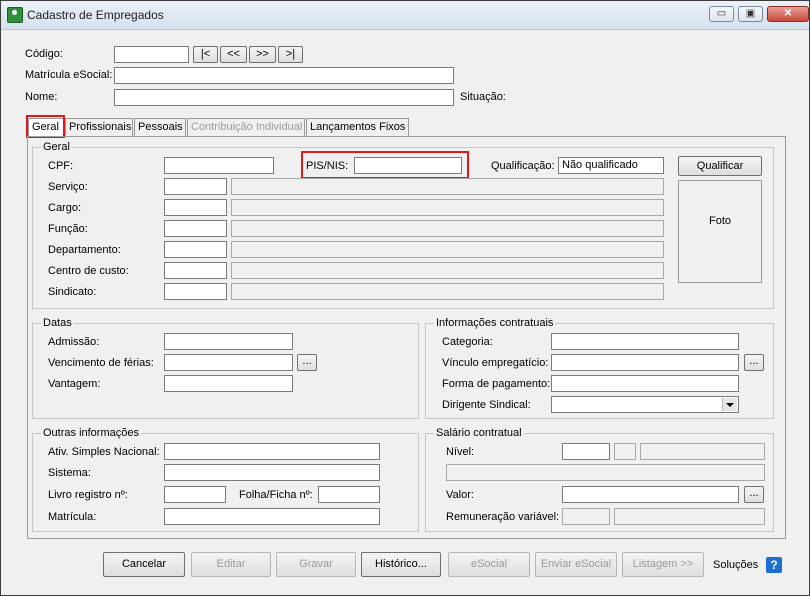  Describe the element at coordinates (195, 207) in the screenshot. I see `cargo-code-input` at that location.